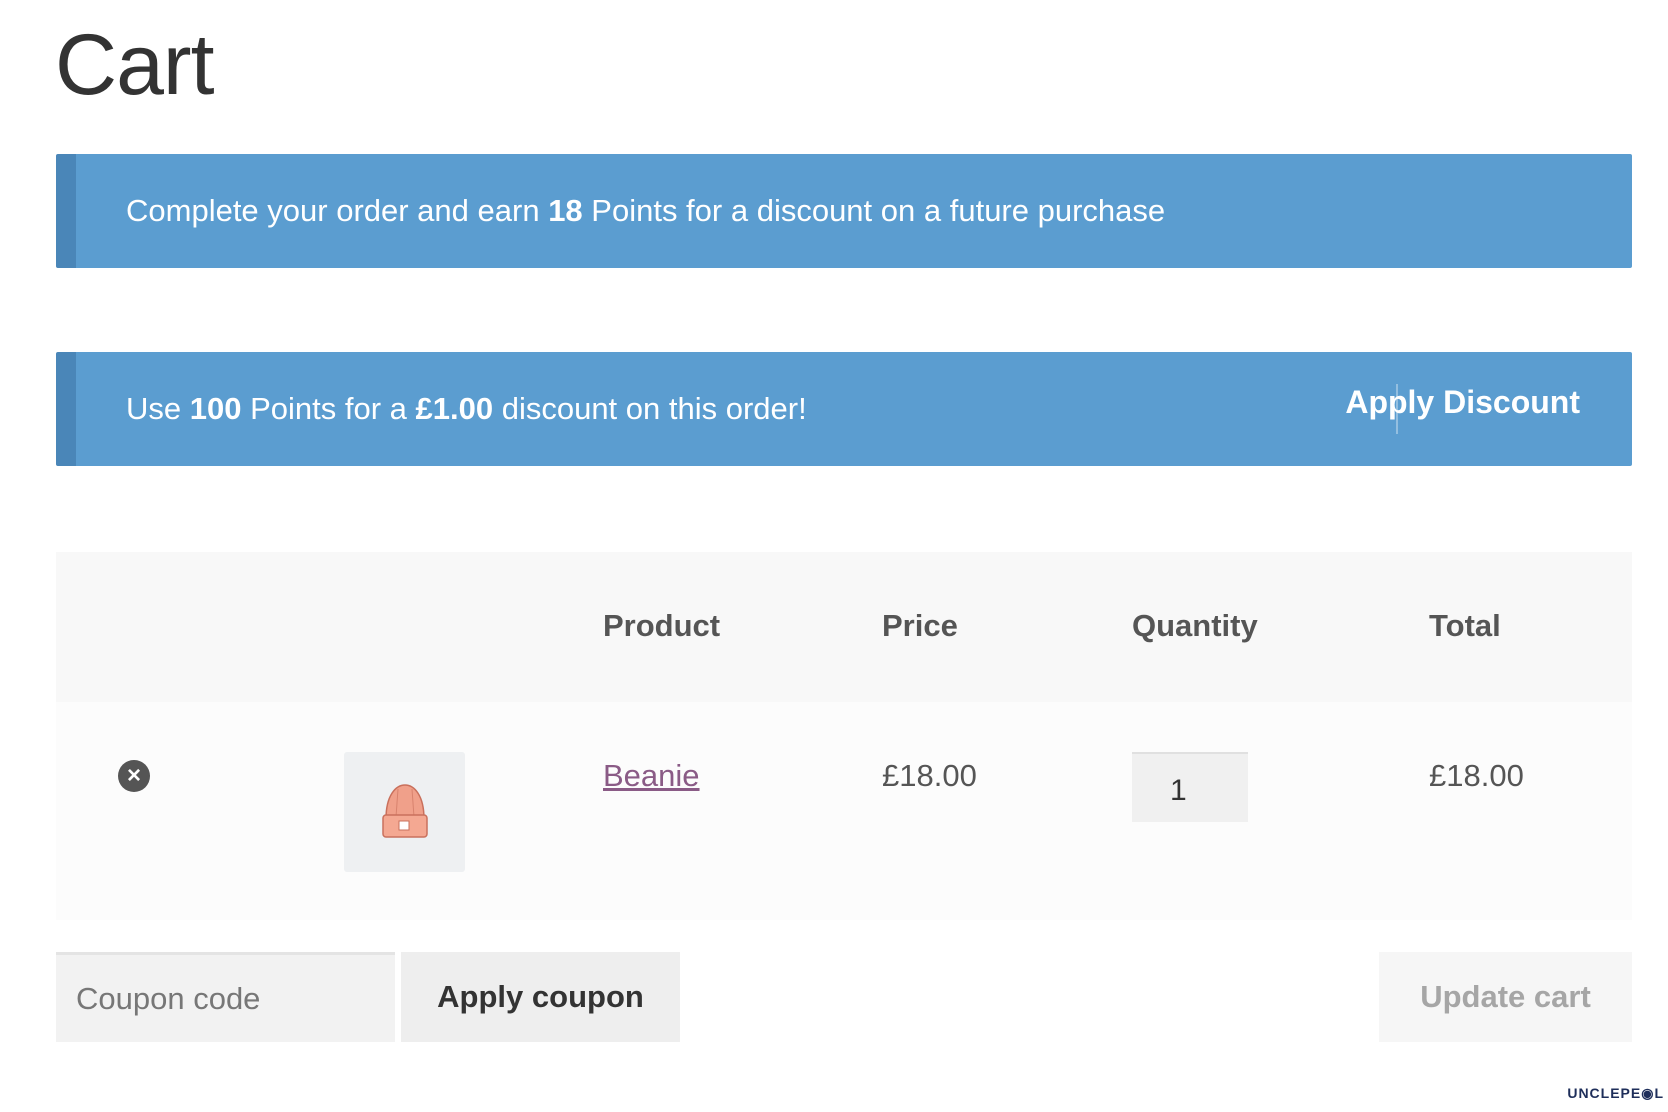 Image resolution: width=1668 pixels, height=1112 pixels. I want to click on apply-coupon-button: Apply coupon, so click(540, 997).